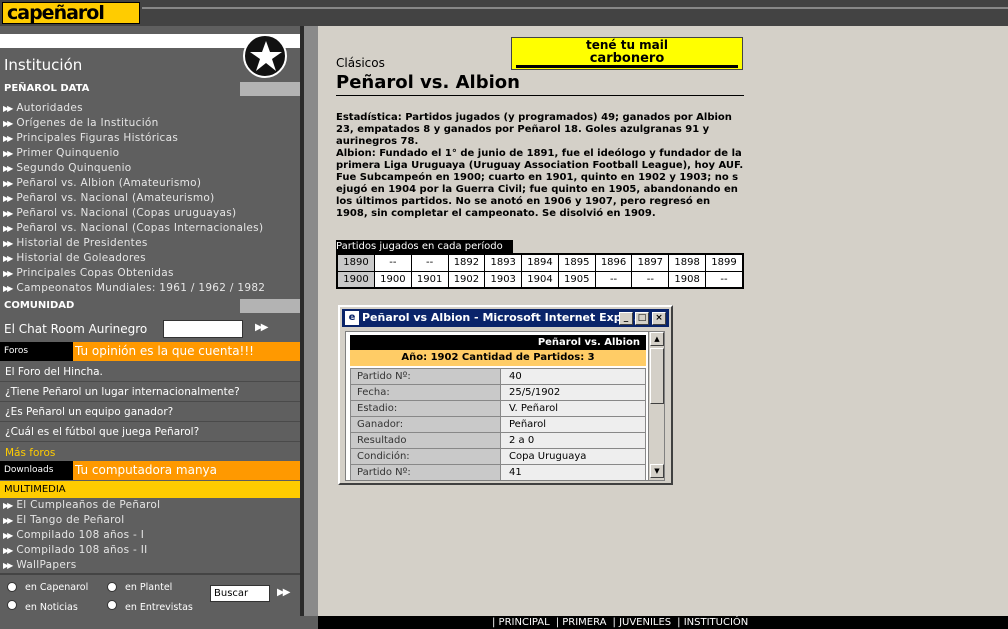 This screenshot has width=1008, height=629. I want to click on foros-band: Foros Tu opinión es la que cuenta!!!, so click(150, 351).